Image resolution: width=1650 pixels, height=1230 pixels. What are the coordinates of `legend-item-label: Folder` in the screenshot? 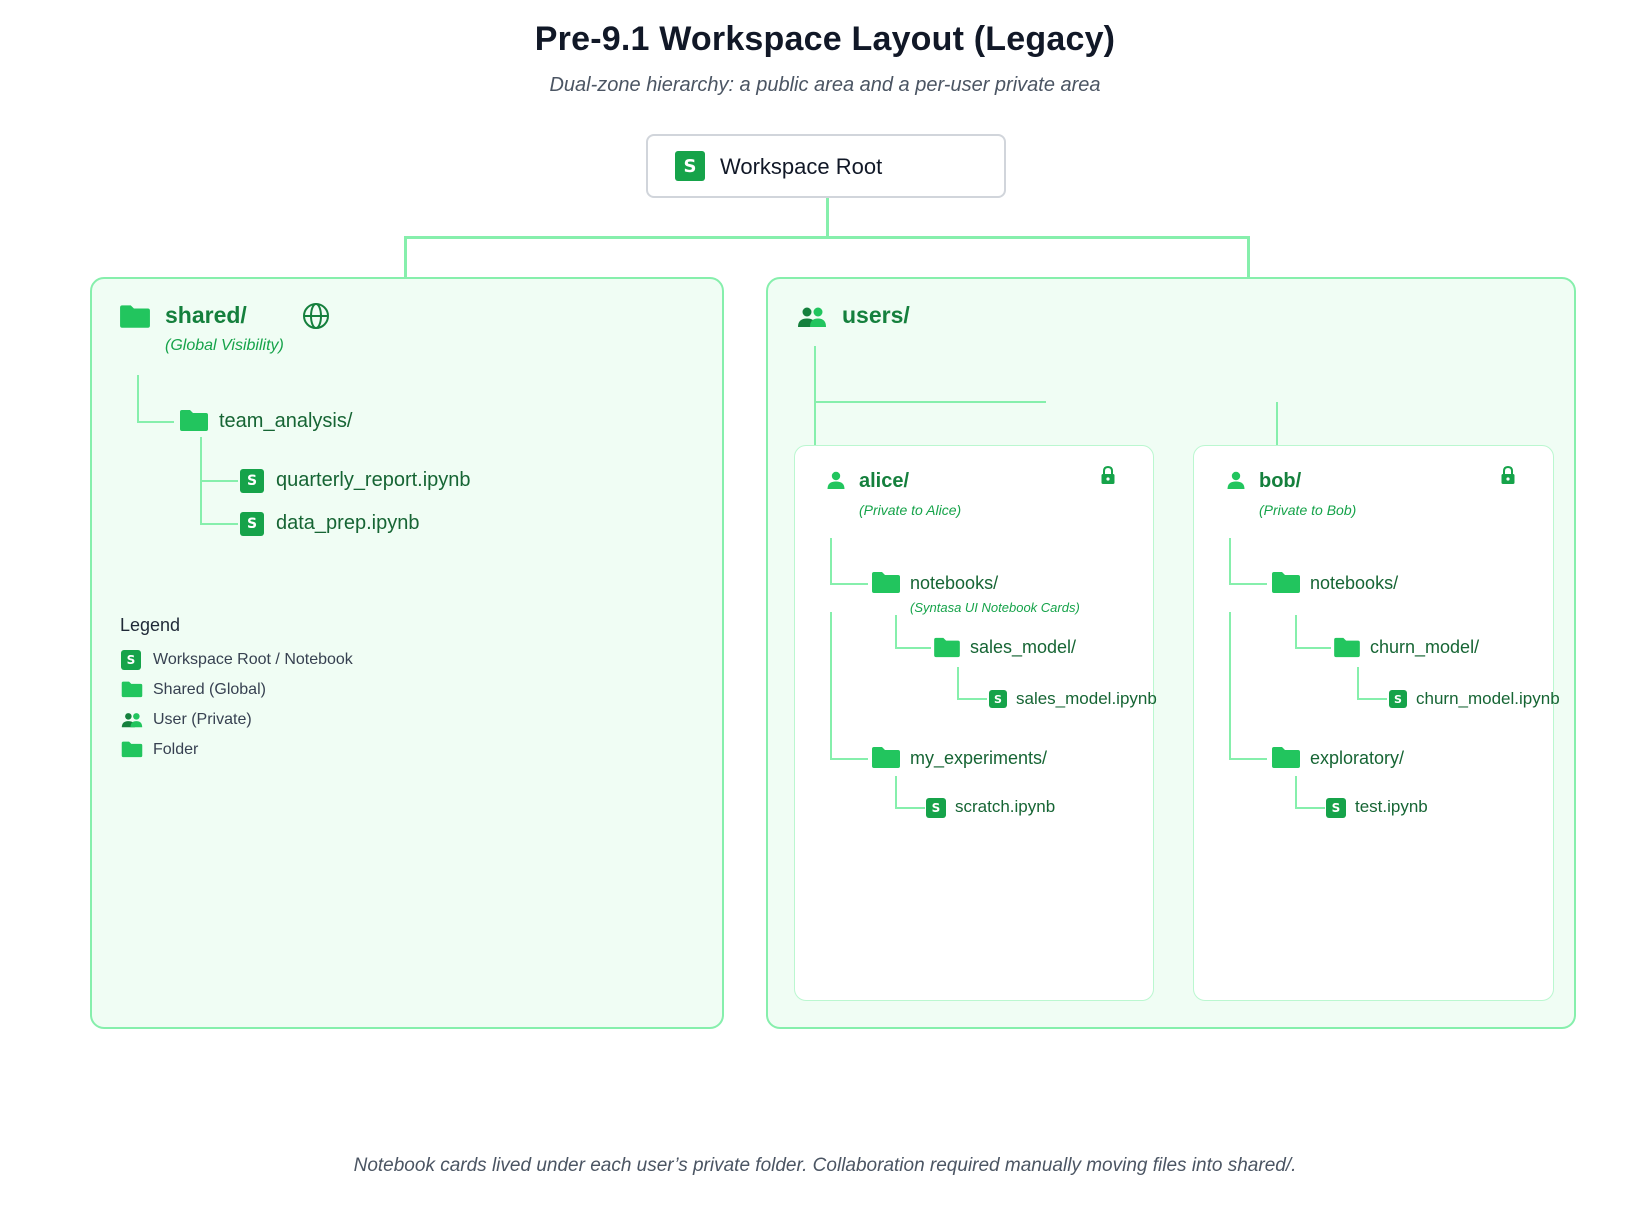 It's located at (176, 749).